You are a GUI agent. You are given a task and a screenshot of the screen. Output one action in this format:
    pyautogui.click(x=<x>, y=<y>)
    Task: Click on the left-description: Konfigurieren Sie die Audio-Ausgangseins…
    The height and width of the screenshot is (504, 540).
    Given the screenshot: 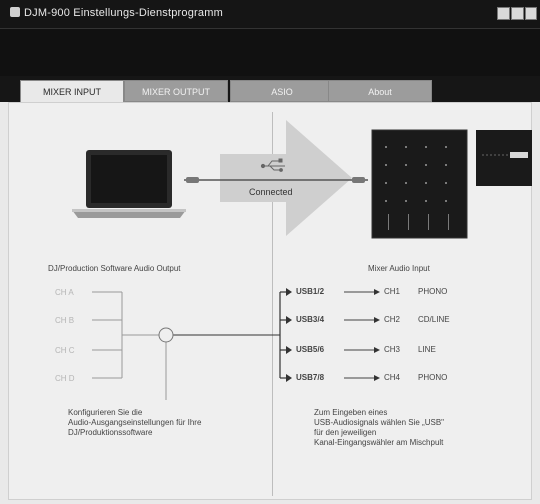 What is the action you would take?
    pyautogui.click(x=166, y=423)
    